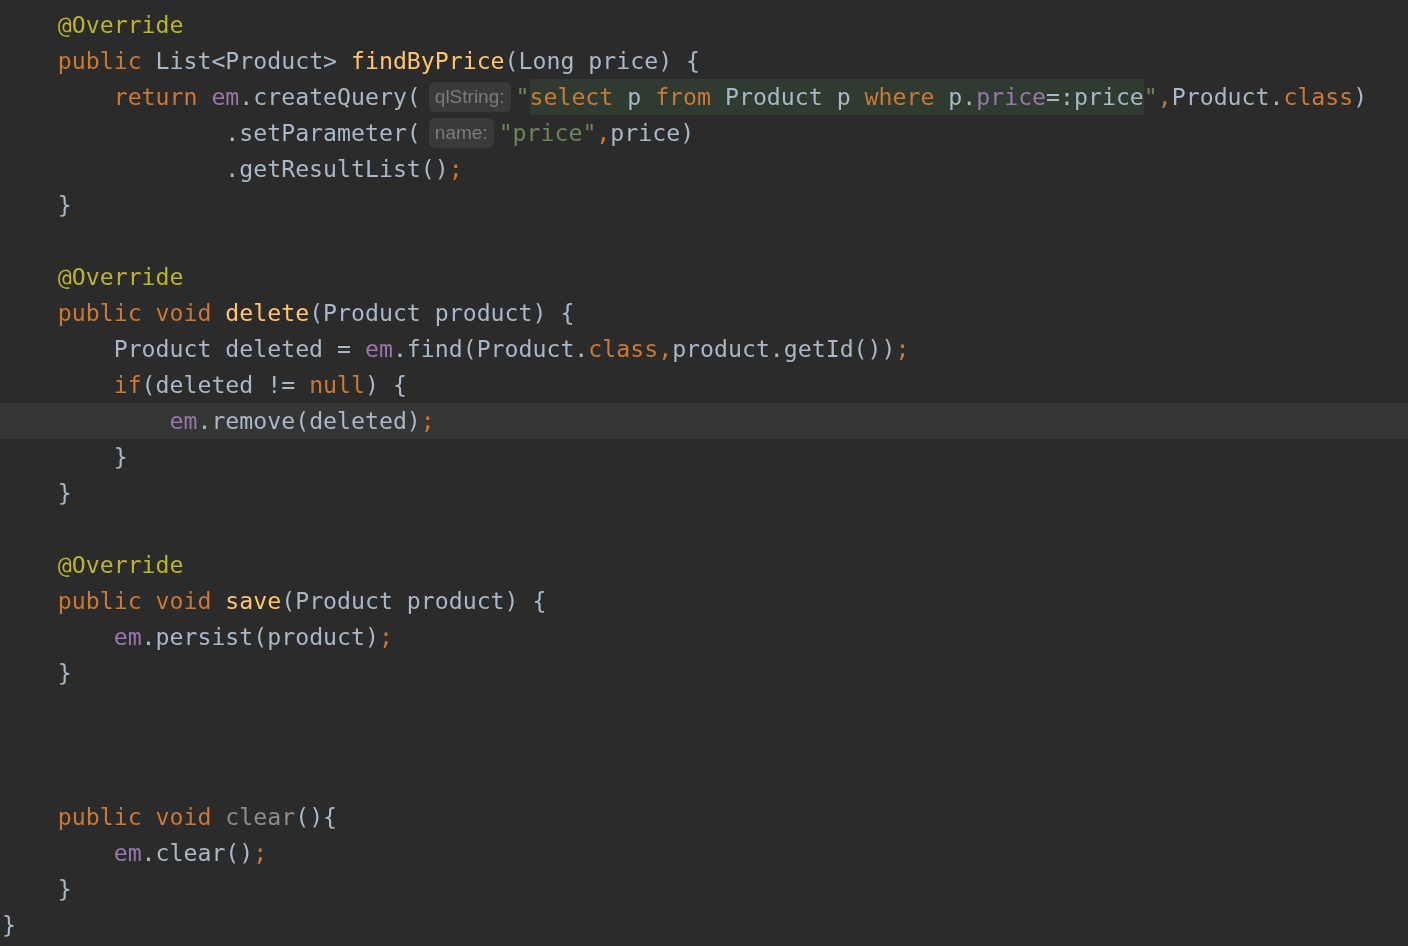  What do you see at coordinates (155, 97) in the screenshot?
I see `code-token: return` at bounding box center [155, 97].